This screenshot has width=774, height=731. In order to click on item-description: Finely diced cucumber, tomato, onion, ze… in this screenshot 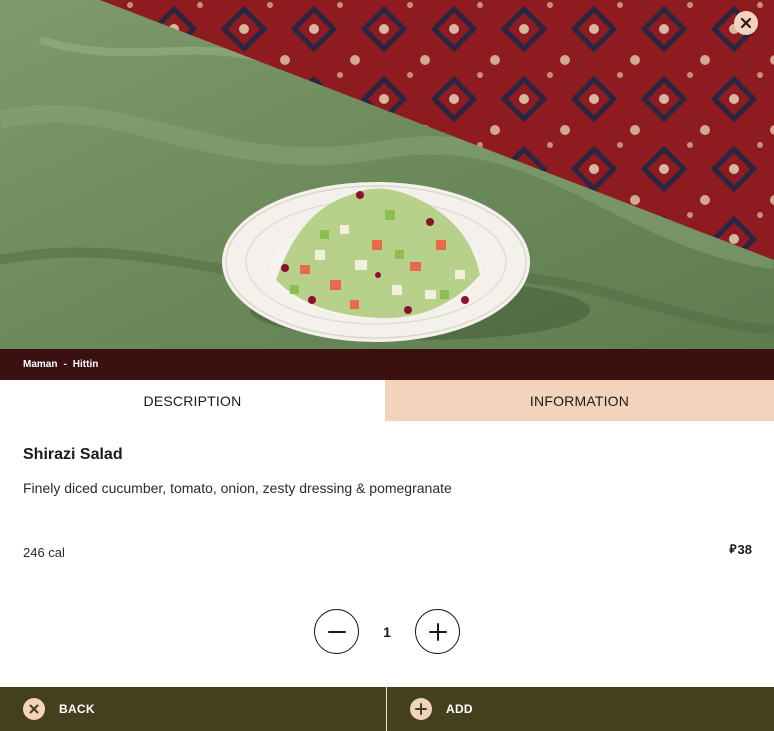, I will do `click(237, 488)`.